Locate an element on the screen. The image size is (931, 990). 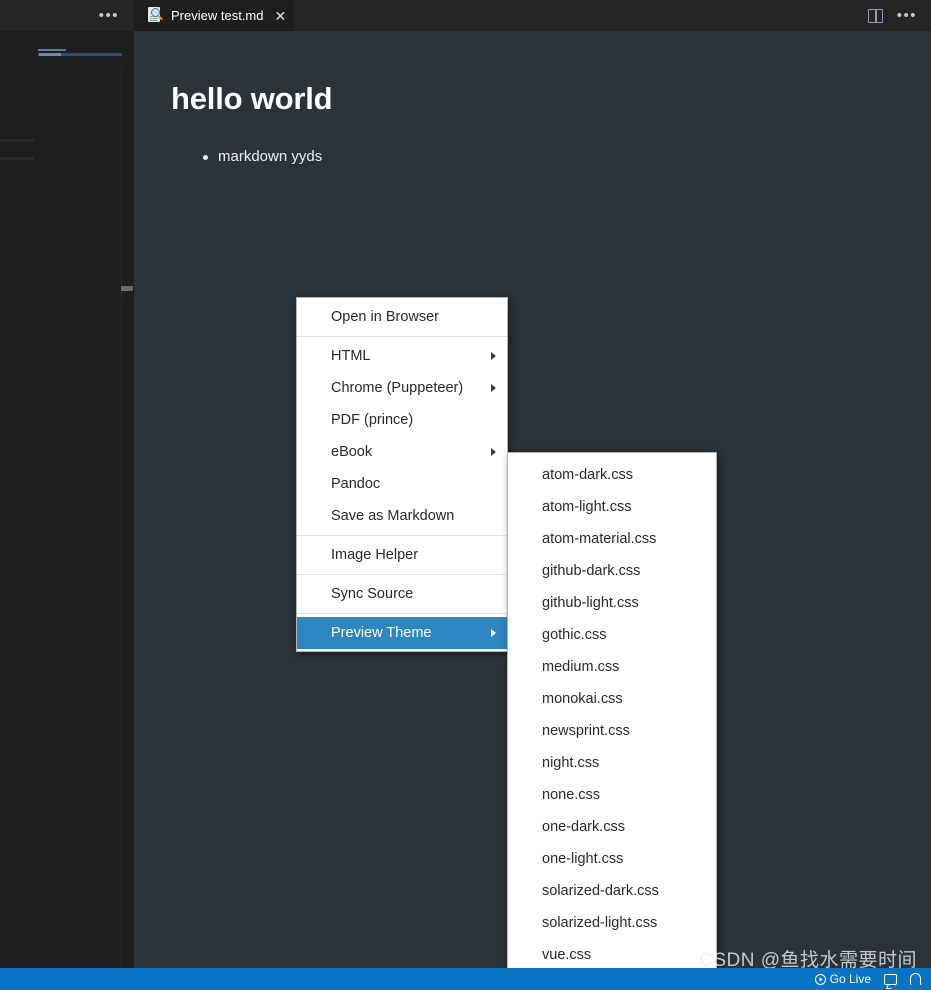
menu-item-preview-theme: Preview Theme is located at coordinates (402, 633).